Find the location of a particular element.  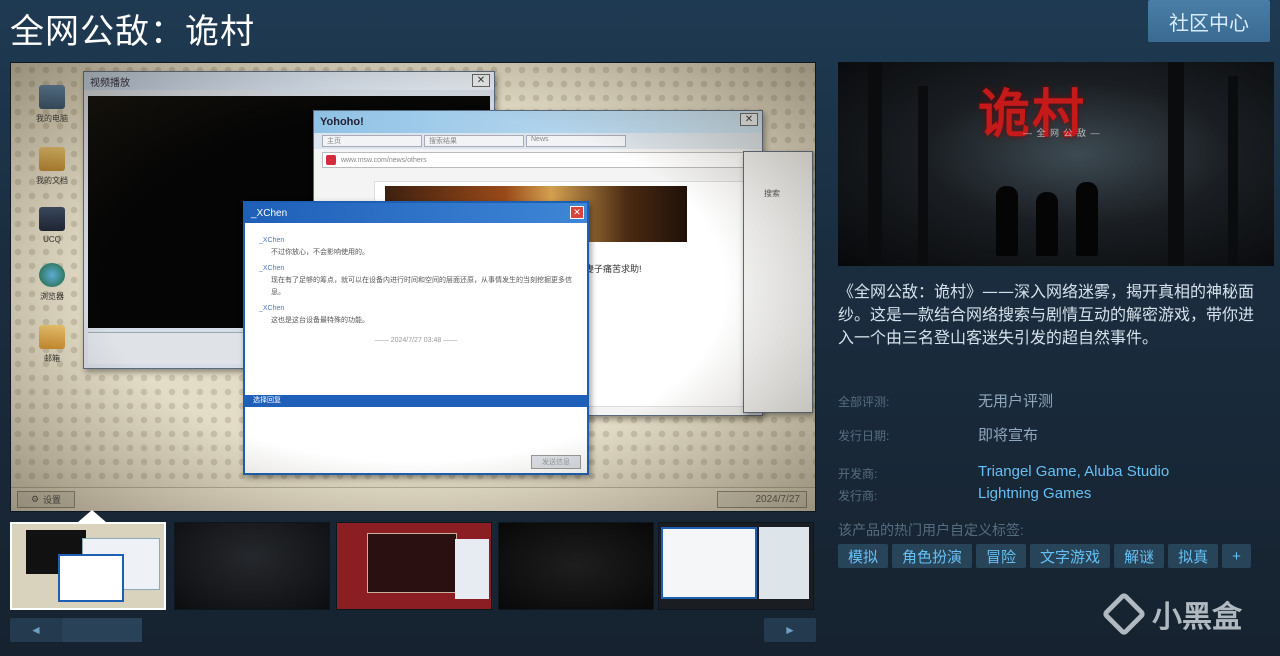

tag-puzzle: 解谜 is located at coordinates (1139, 556).